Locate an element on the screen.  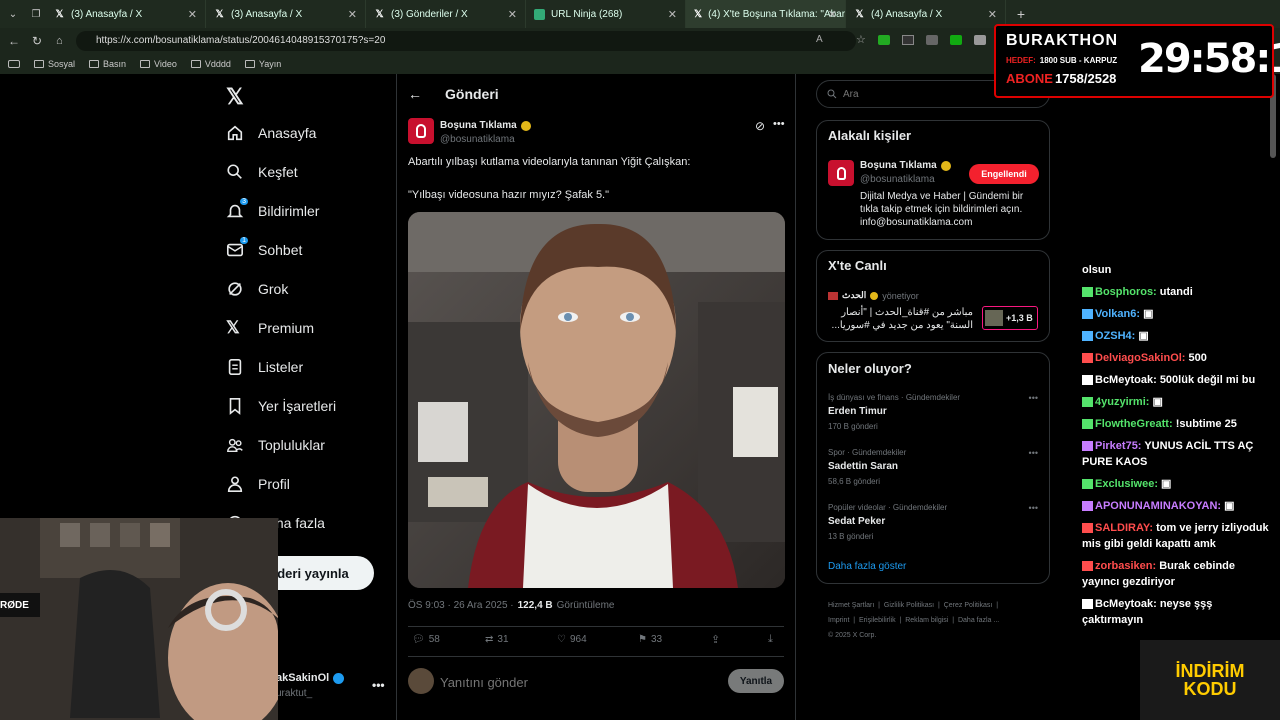
grok-icon: ⊘ is located at coordinates (760, 126).